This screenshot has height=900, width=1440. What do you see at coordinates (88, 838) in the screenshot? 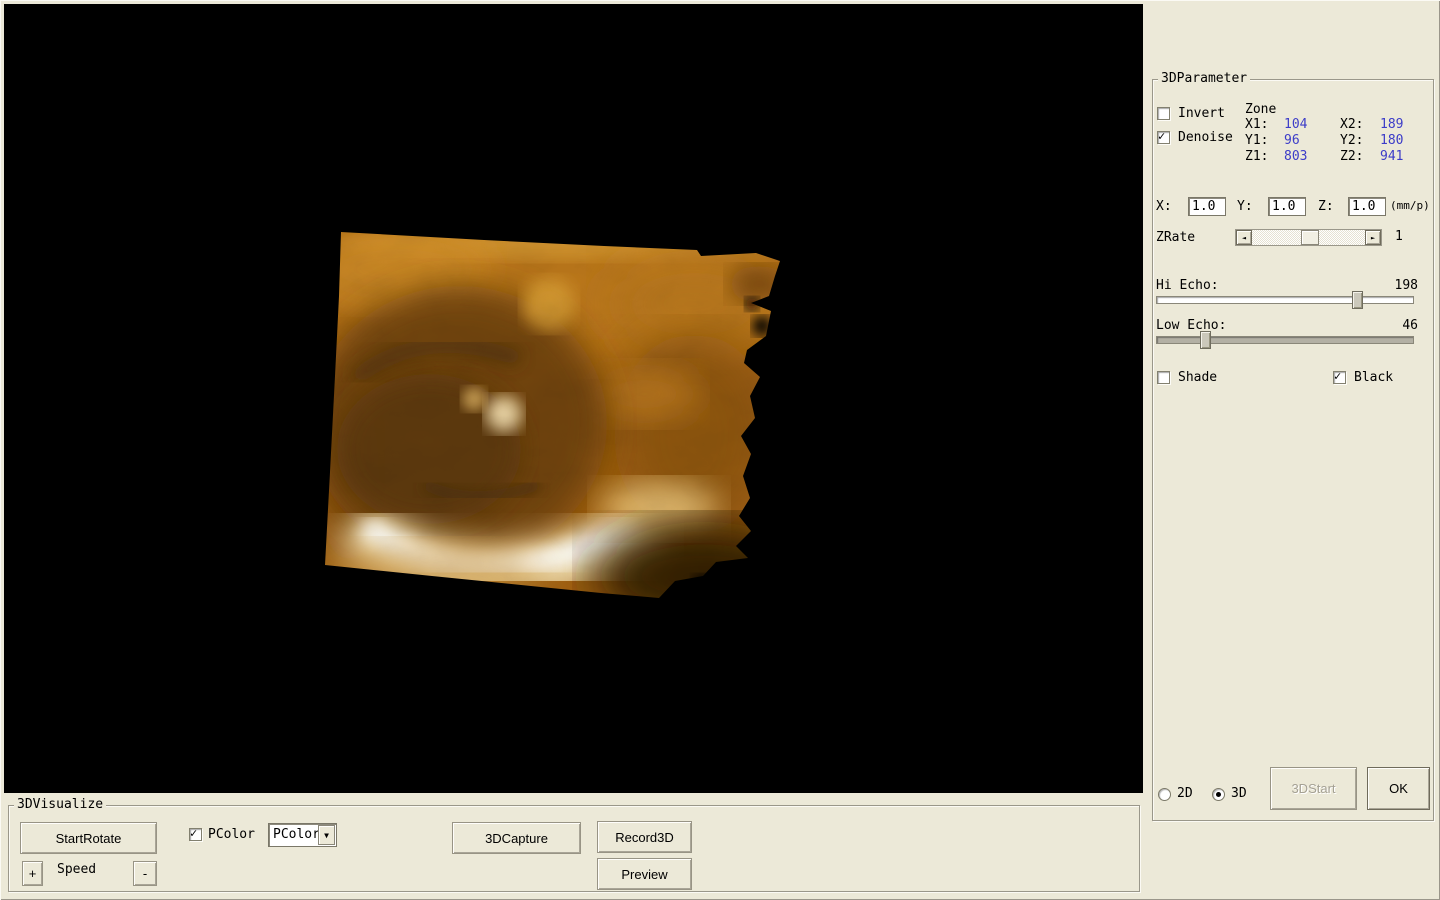
I see `start-rotate-button: StartRotate` at bounding box center [88, 838].